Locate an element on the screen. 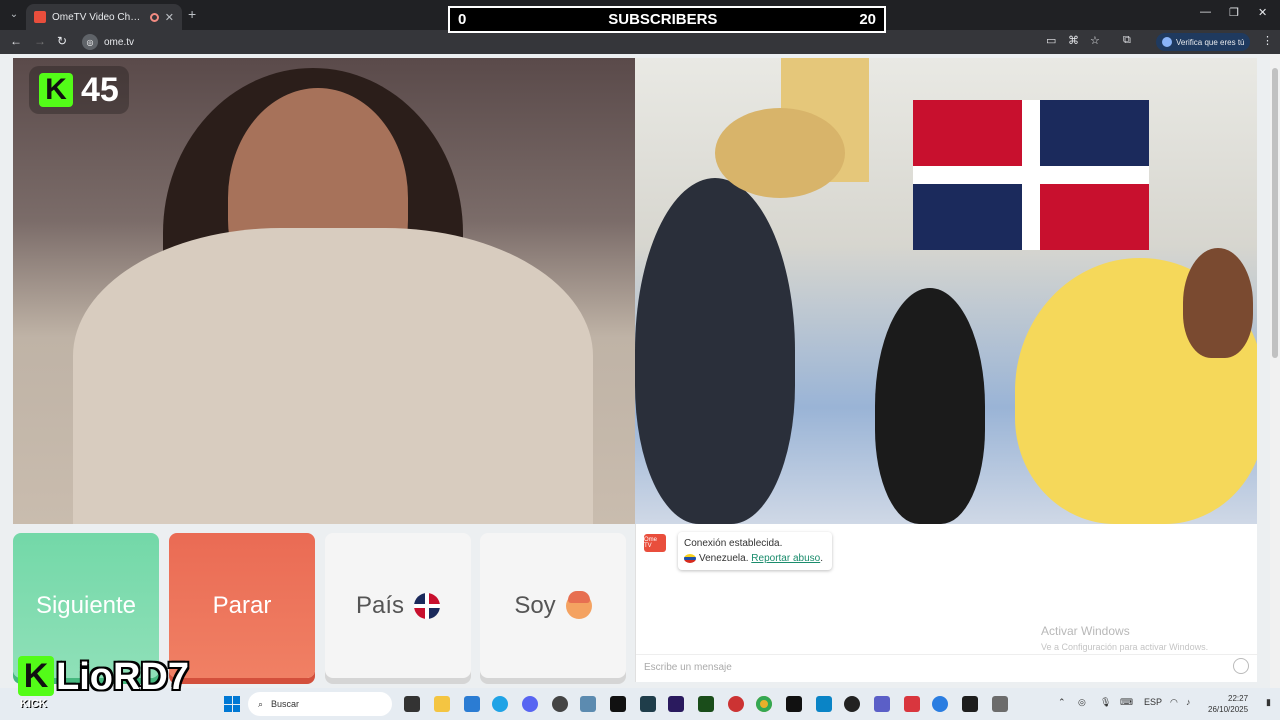 This screenshot has width=1280, height=720. close-tab-icon: ✕ is located at coordinates (169, 17).